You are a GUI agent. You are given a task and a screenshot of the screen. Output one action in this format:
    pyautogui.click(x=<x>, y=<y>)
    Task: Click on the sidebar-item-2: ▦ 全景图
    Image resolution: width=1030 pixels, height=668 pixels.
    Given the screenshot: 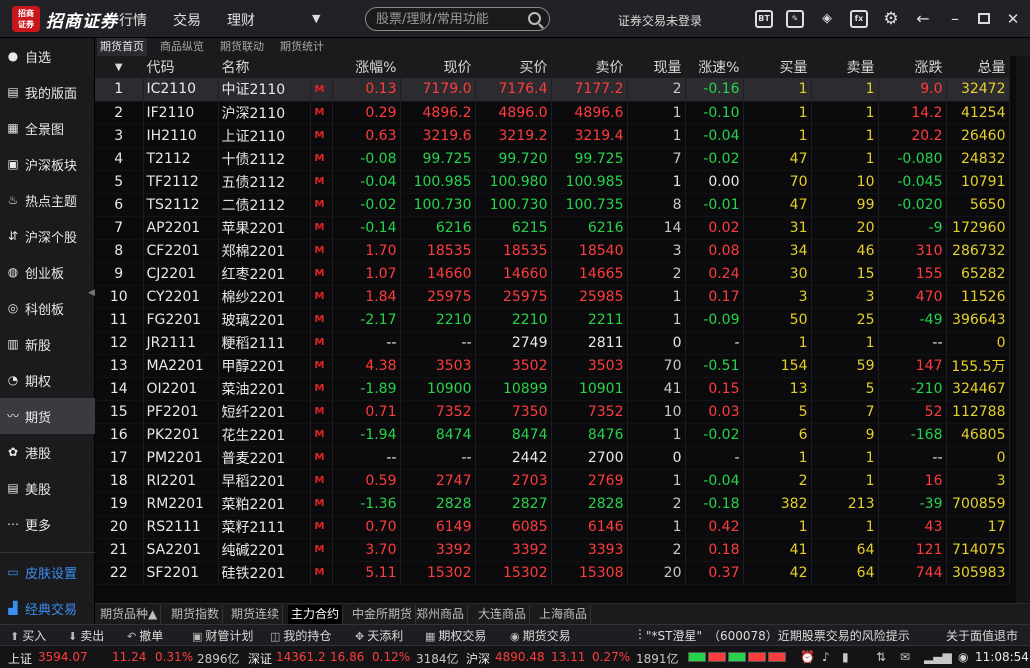 What is the action you would take?
    pyautogui.click(x=47, y=128)
    